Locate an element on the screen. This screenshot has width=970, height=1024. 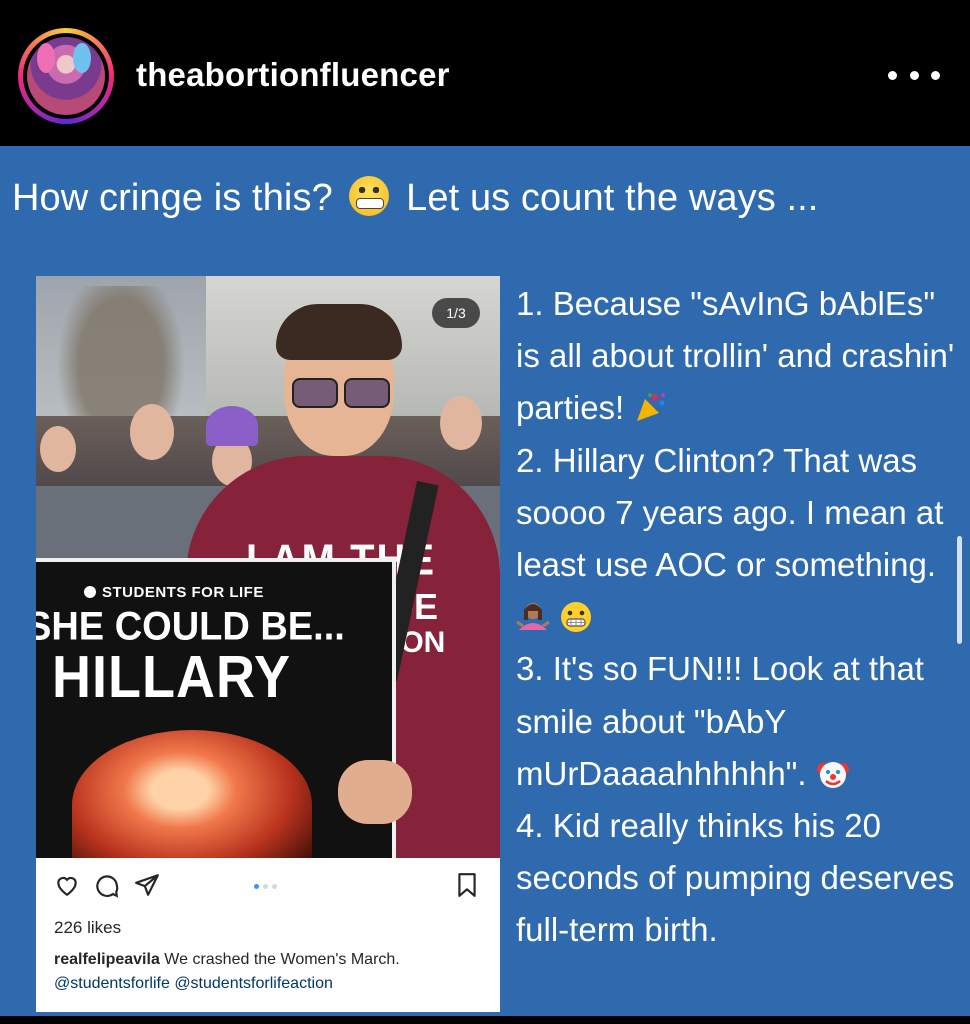
caption-username: realfelipeavila is located at coordinates (107, 959).